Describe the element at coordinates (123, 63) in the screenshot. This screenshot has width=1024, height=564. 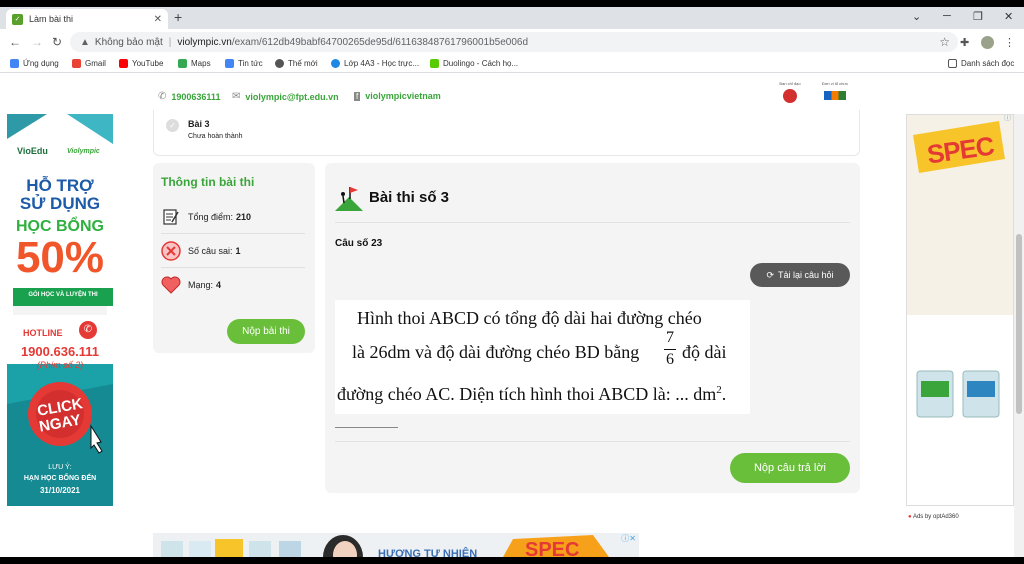
I see `youtube-icon` at that location.